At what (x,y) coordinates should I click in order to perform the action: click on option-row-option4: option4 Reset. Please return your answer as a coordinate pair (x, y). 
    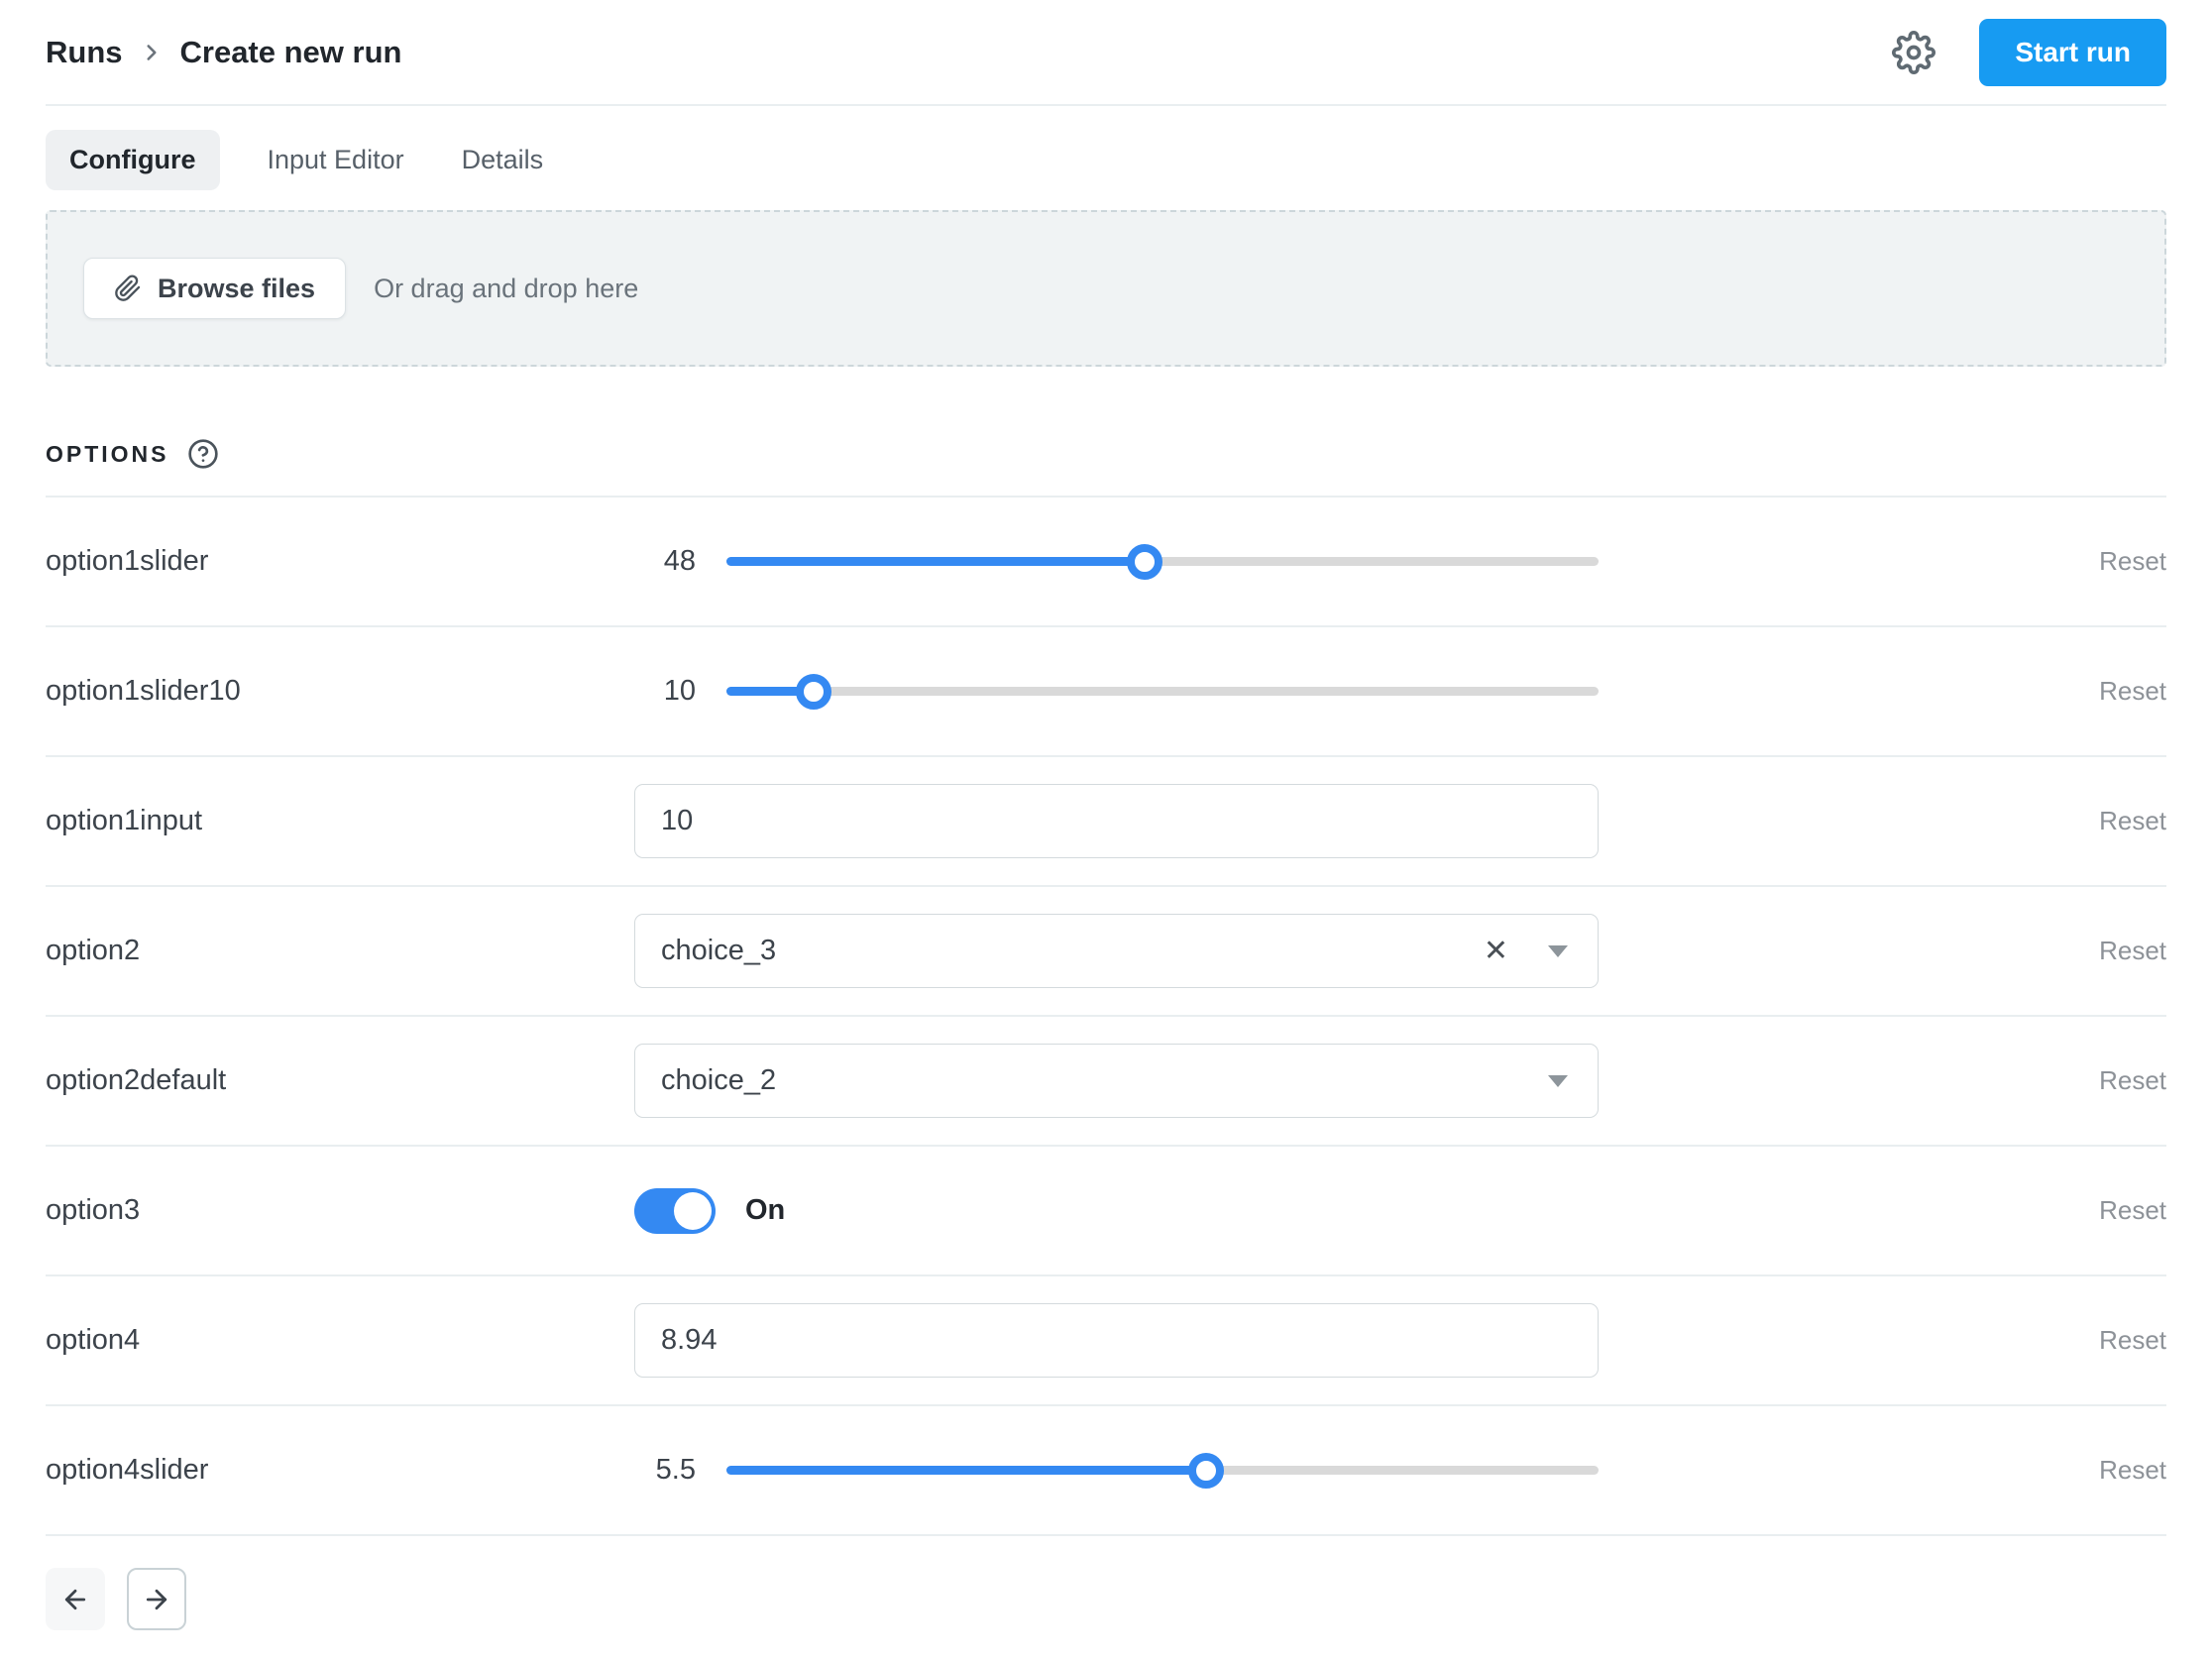
    Looking at the image, I should click on (1106, 1341).